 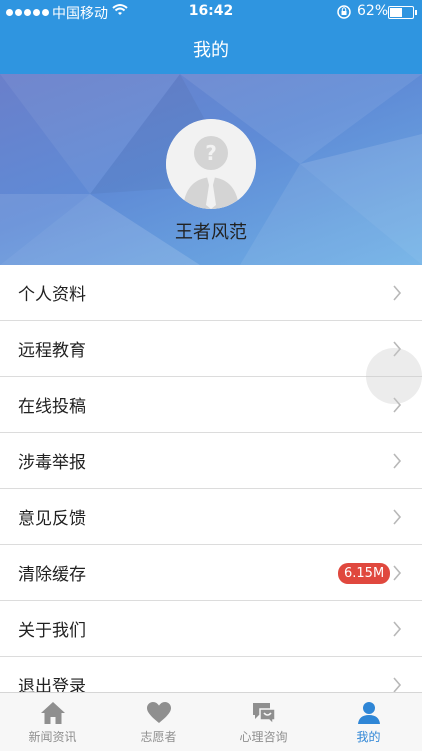 I want to click on menu-item-label: 在线投稿, so click(x=52, y=407).